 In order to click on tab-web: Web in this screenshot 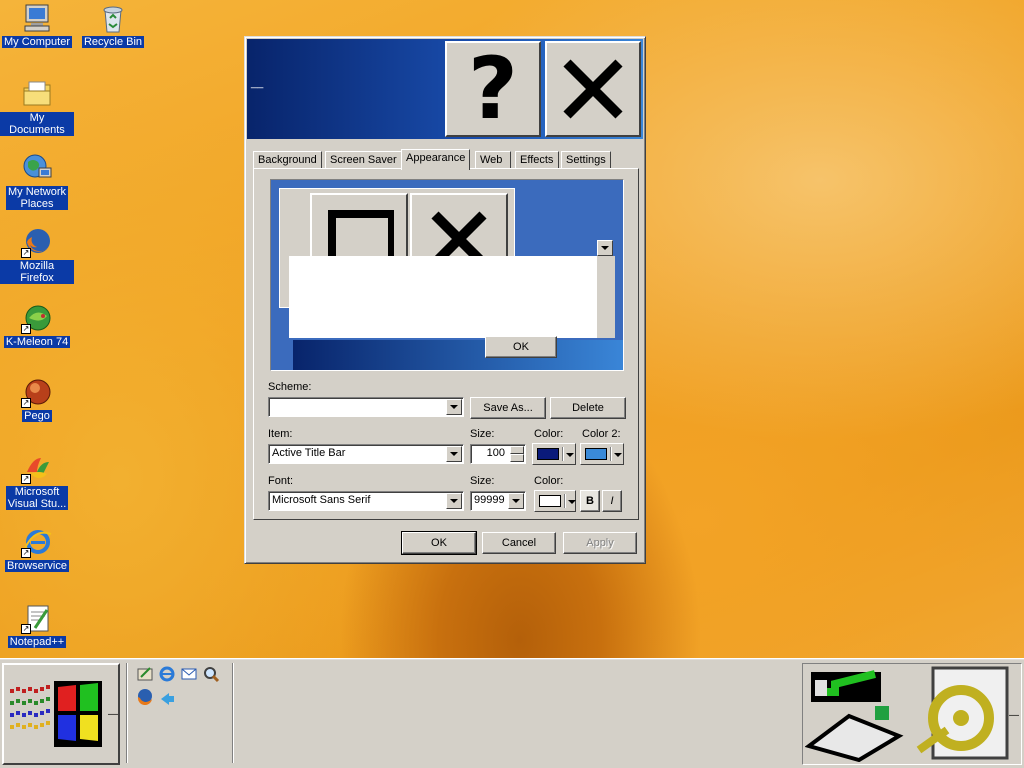, I will do `click(493, 160)`.